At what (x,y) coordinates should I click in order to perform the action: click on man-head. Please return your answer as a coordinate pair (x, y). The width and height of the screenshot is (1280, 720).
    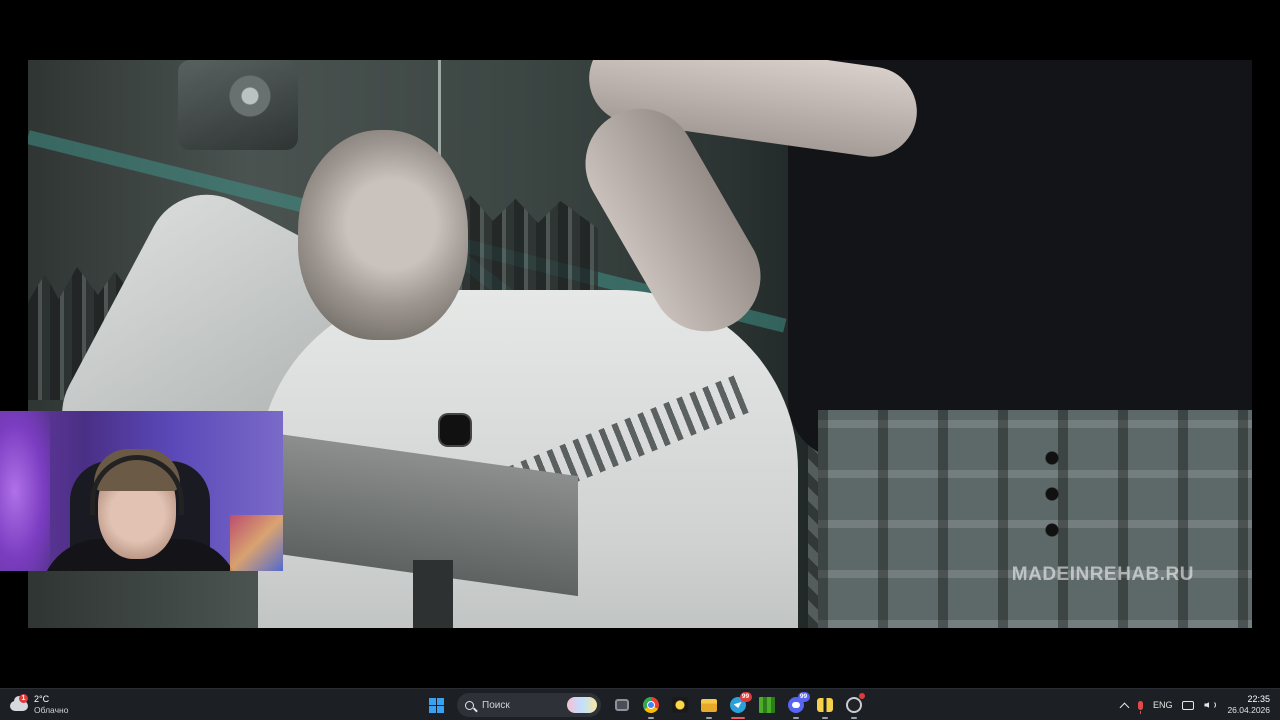
    Looking at the image, I should click on (383, 235).